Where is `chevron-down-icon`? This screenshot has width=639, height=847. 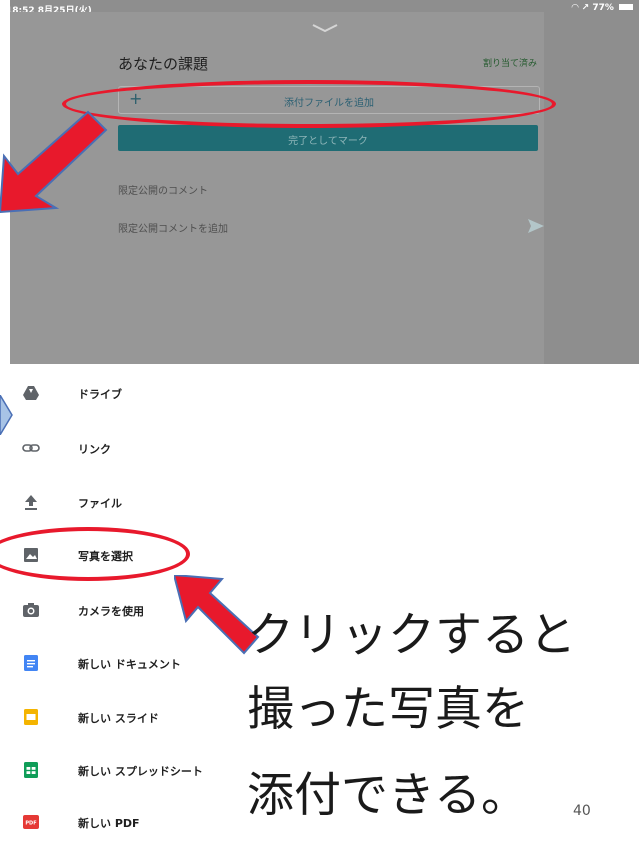 chevron-down-icon is located at coordinates (325, 28).